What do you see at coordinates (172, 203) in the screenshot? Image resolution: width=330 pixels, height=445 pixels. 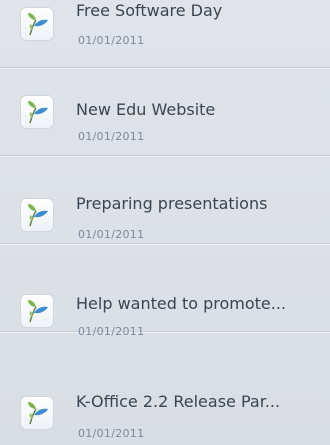 I see `item-title: Preparing presentations` at bounding box center [172, 203].